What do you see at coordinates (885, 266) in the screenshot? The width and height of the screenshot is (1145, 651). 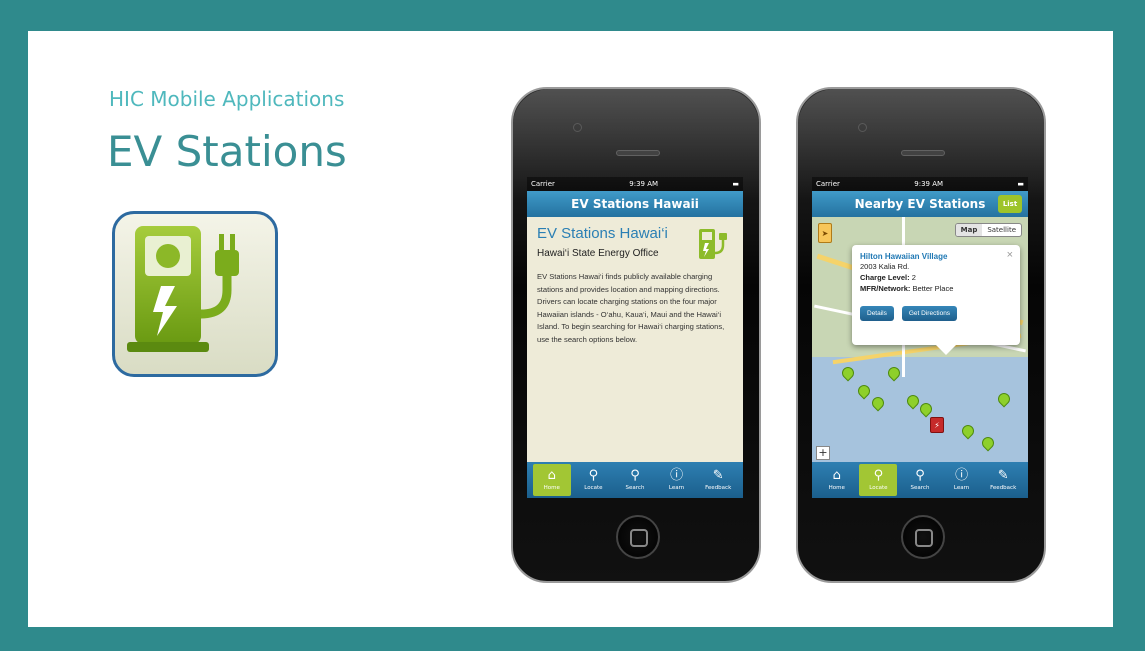 I see `station-address: 2003 Kalia Rd.` at bounding box center [885, 266].